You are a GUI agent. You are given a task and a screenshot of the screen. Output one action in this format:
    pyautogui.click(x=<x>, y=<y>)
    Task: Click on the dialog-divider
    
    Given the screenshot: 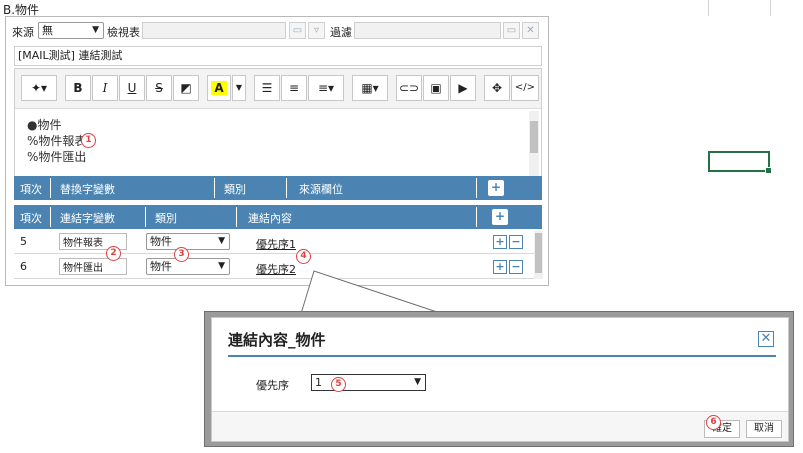 What is the action you would take?
    pyautogui.click(x=502, y=356)
    